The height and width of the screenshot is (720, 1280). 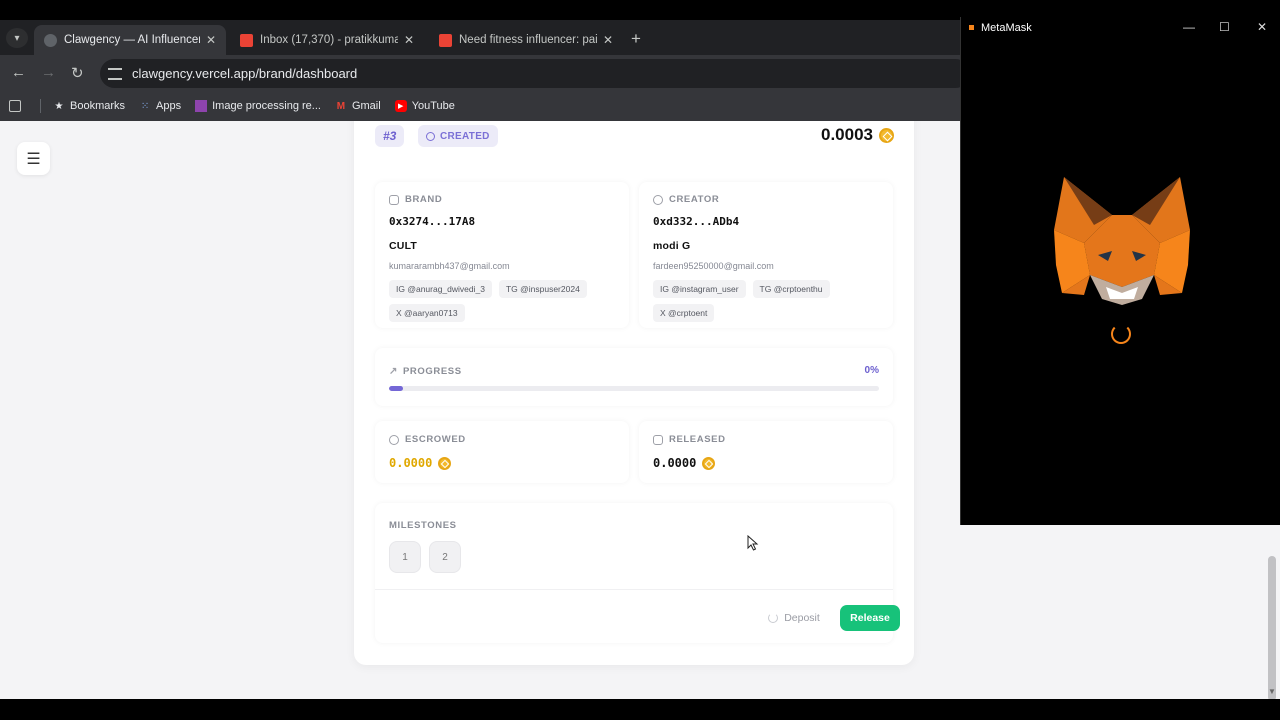 I want to click on coins-icon, so click(x=394, y=439).